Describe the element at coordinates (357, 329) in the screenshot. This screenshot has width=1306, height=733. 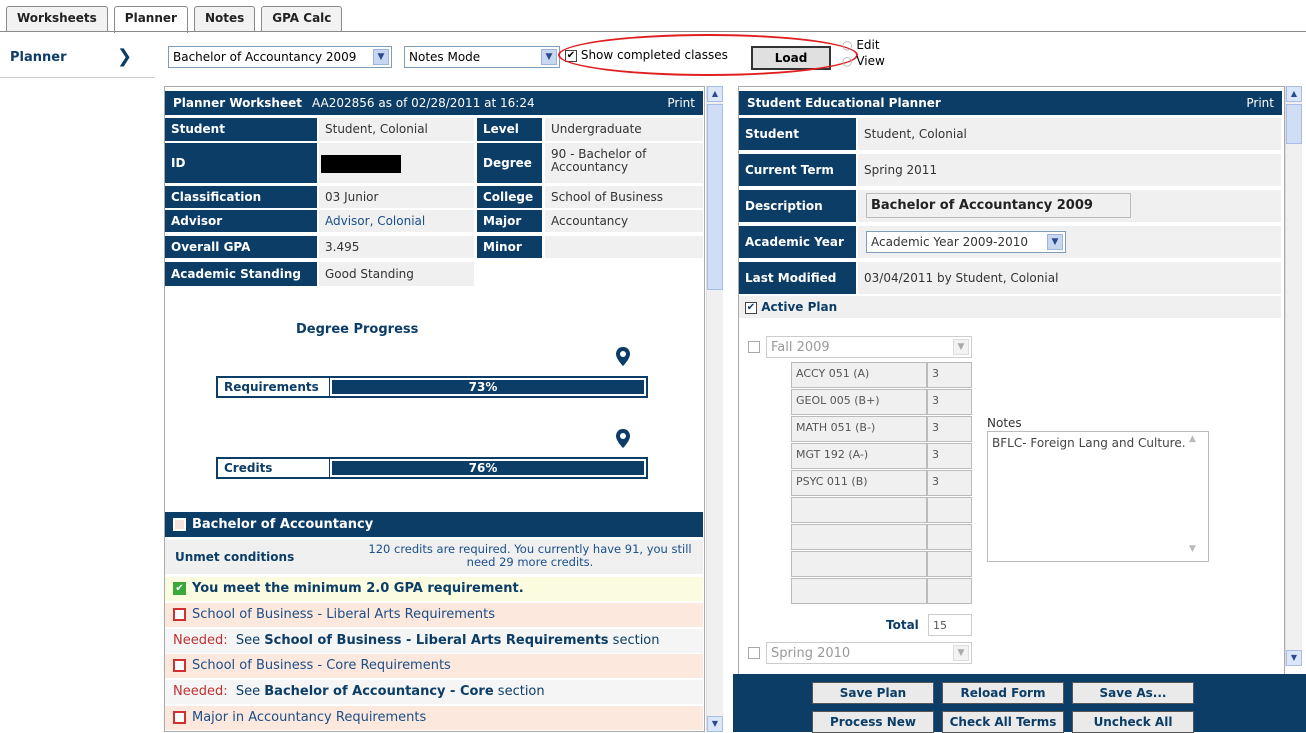
I see `degree-progress-title: Degree Progress` at that location.